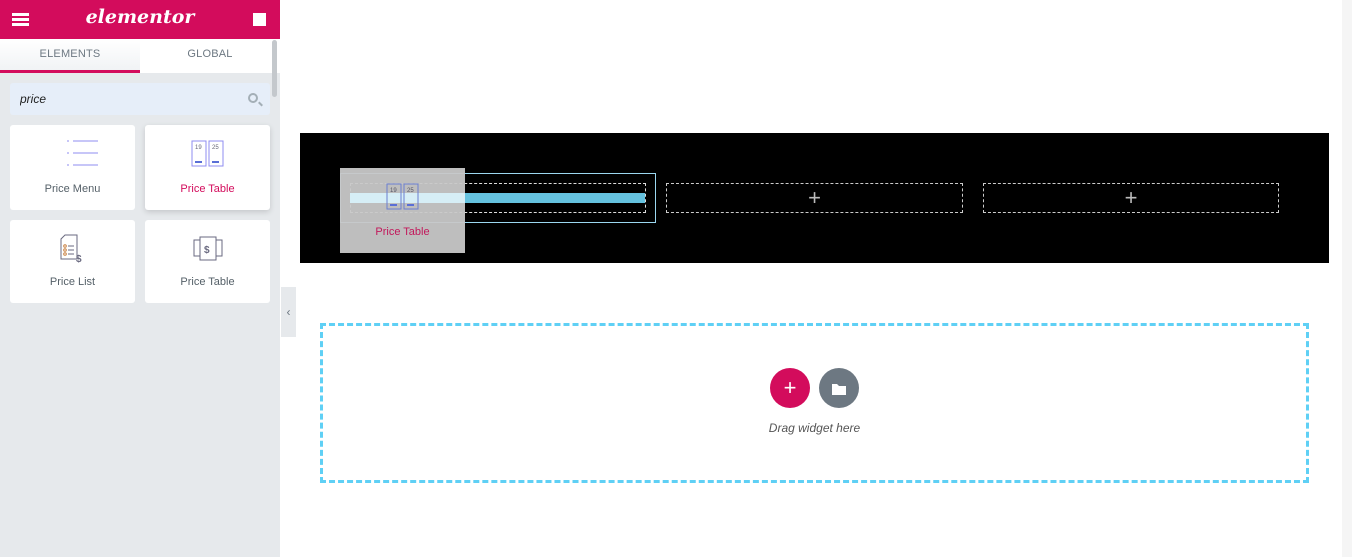 This screenshot has width=1352, height=557. What do you see at coordinates (1347, 278) in the screenshot?
I see `canvas-scrollbar` at bounding box center [1347, 278].